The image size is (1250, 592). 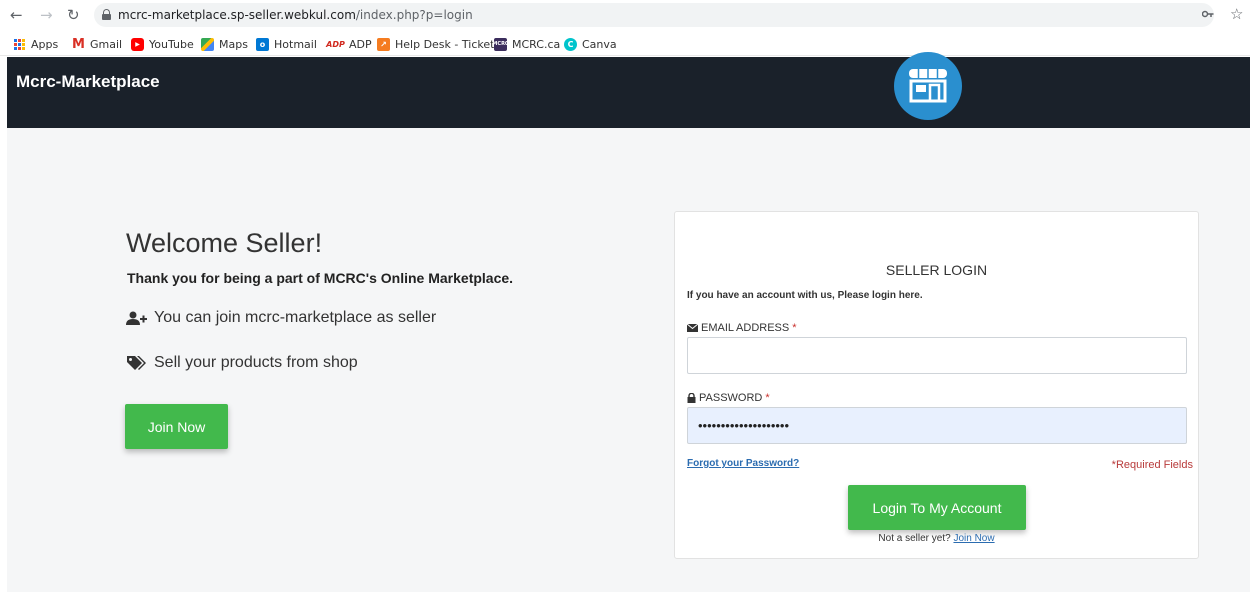 I want to click on password-label-text: PASSWORD, so click(x=731, y=398).